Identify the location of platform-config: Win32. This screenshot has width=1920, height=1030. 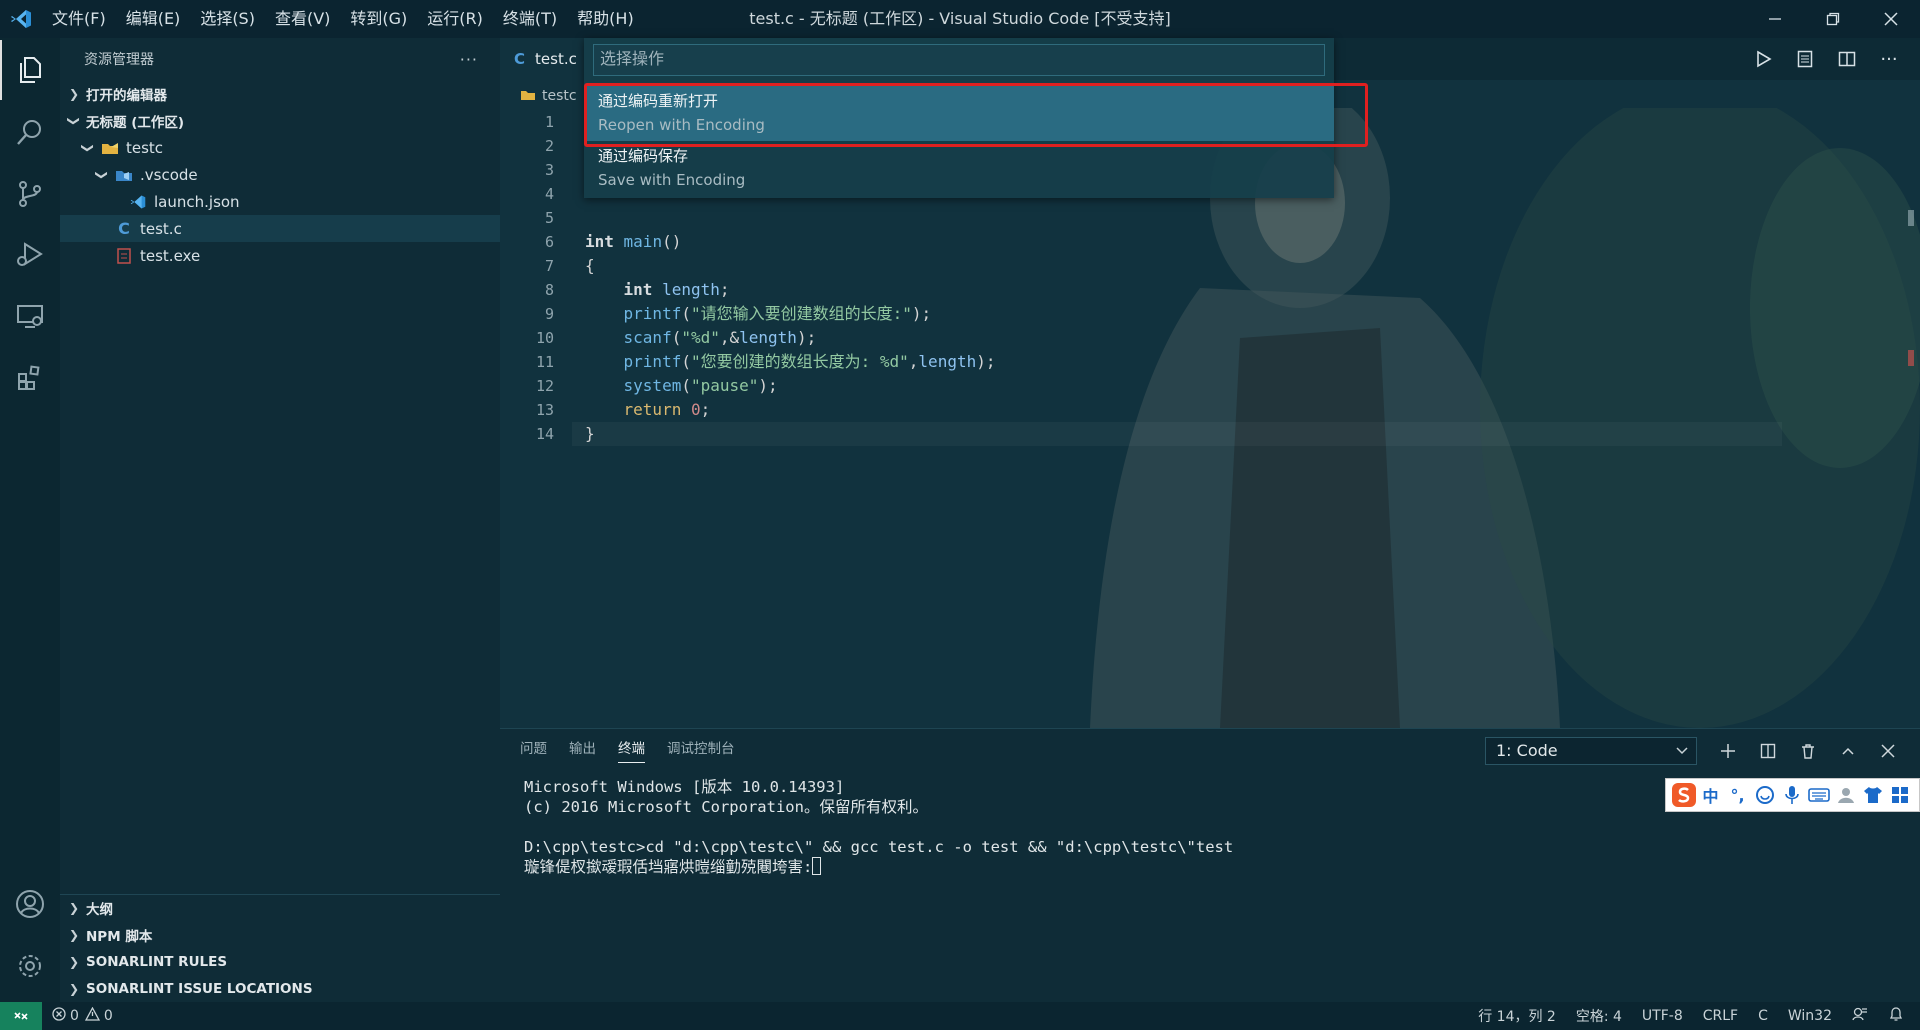
(1810, 1016).